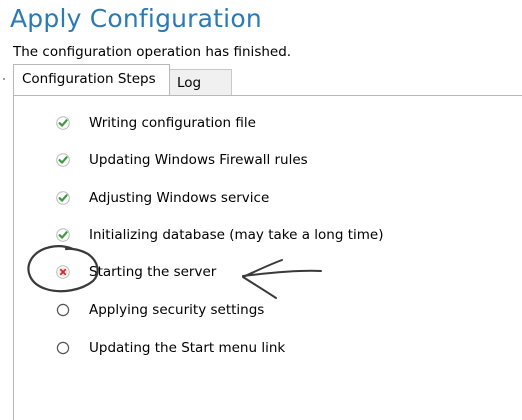 This screenshot has width=522, height=420. Describe the element at coordinates (172, 123) in the screenshot. I see `step-label: Writing configuration file` at that location.